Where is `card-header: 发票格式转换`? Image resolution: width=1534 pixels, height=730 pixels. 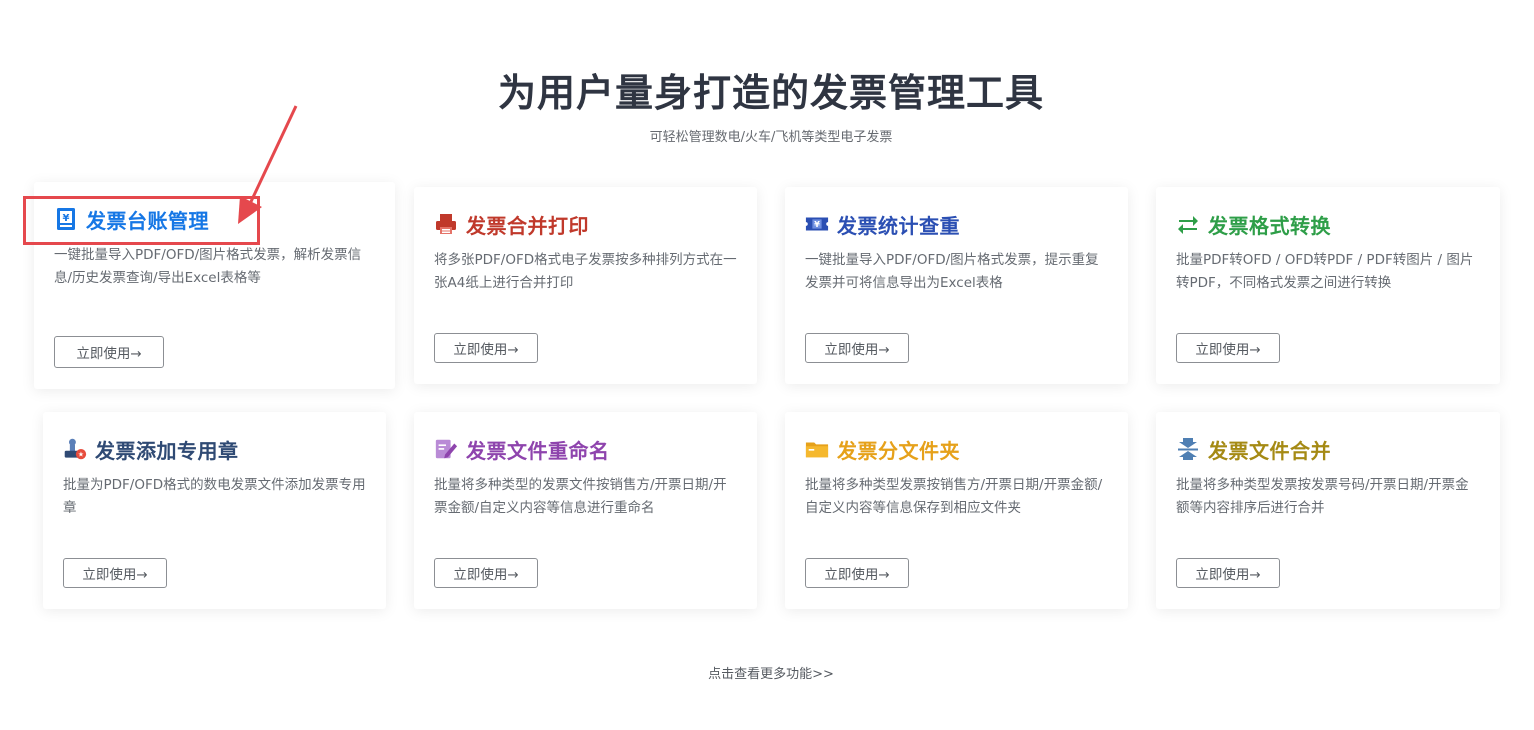 card-header: 发票格式转换 is located at coordinates (1253, 224).